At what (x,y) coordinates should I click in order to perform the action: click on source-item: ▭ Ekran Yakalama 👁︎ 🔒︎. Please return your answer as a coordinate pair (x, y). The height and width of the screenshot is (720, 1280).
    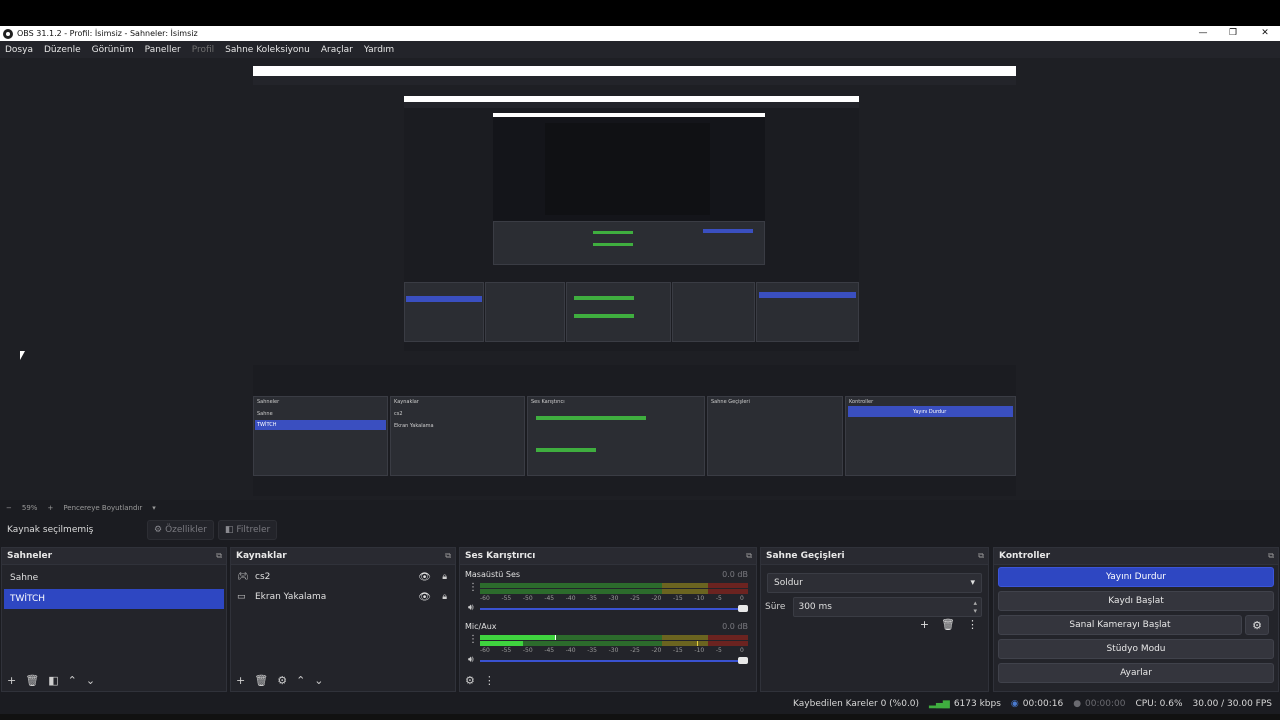
    Looking at the image, I should click on (343, 597).